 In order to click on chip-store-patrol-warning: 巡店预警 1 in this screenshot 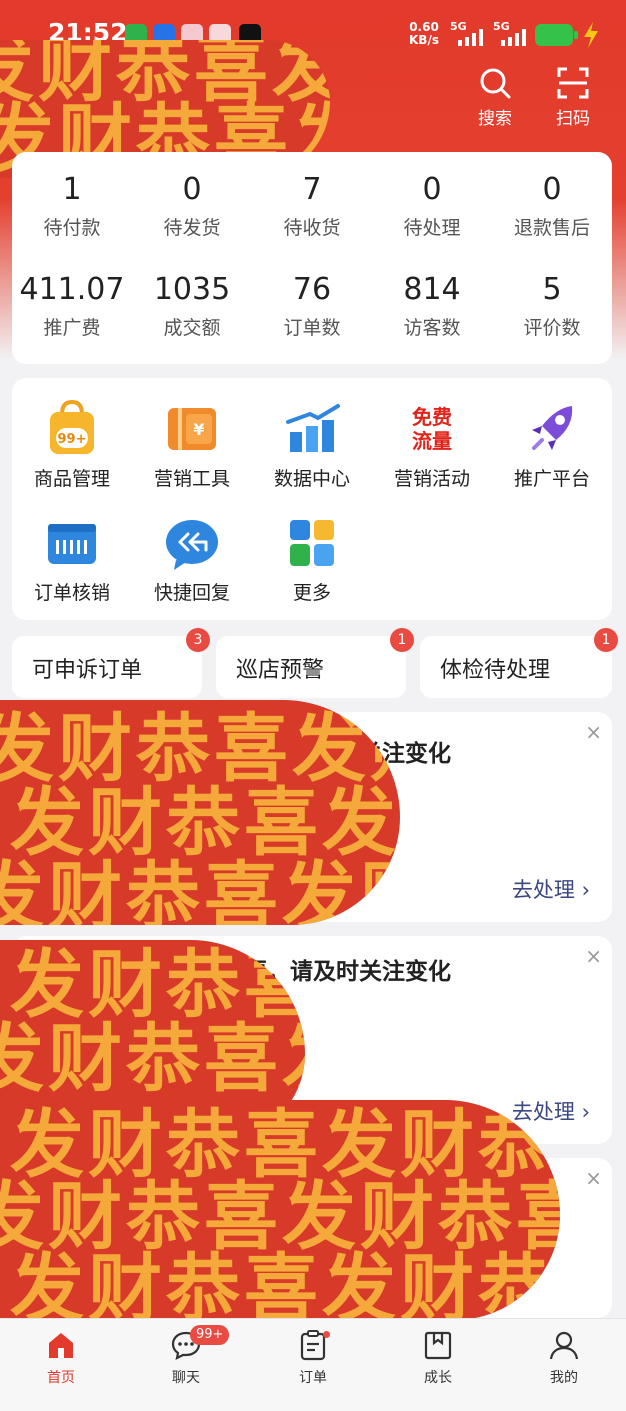, I will do `click(315, 663)`.